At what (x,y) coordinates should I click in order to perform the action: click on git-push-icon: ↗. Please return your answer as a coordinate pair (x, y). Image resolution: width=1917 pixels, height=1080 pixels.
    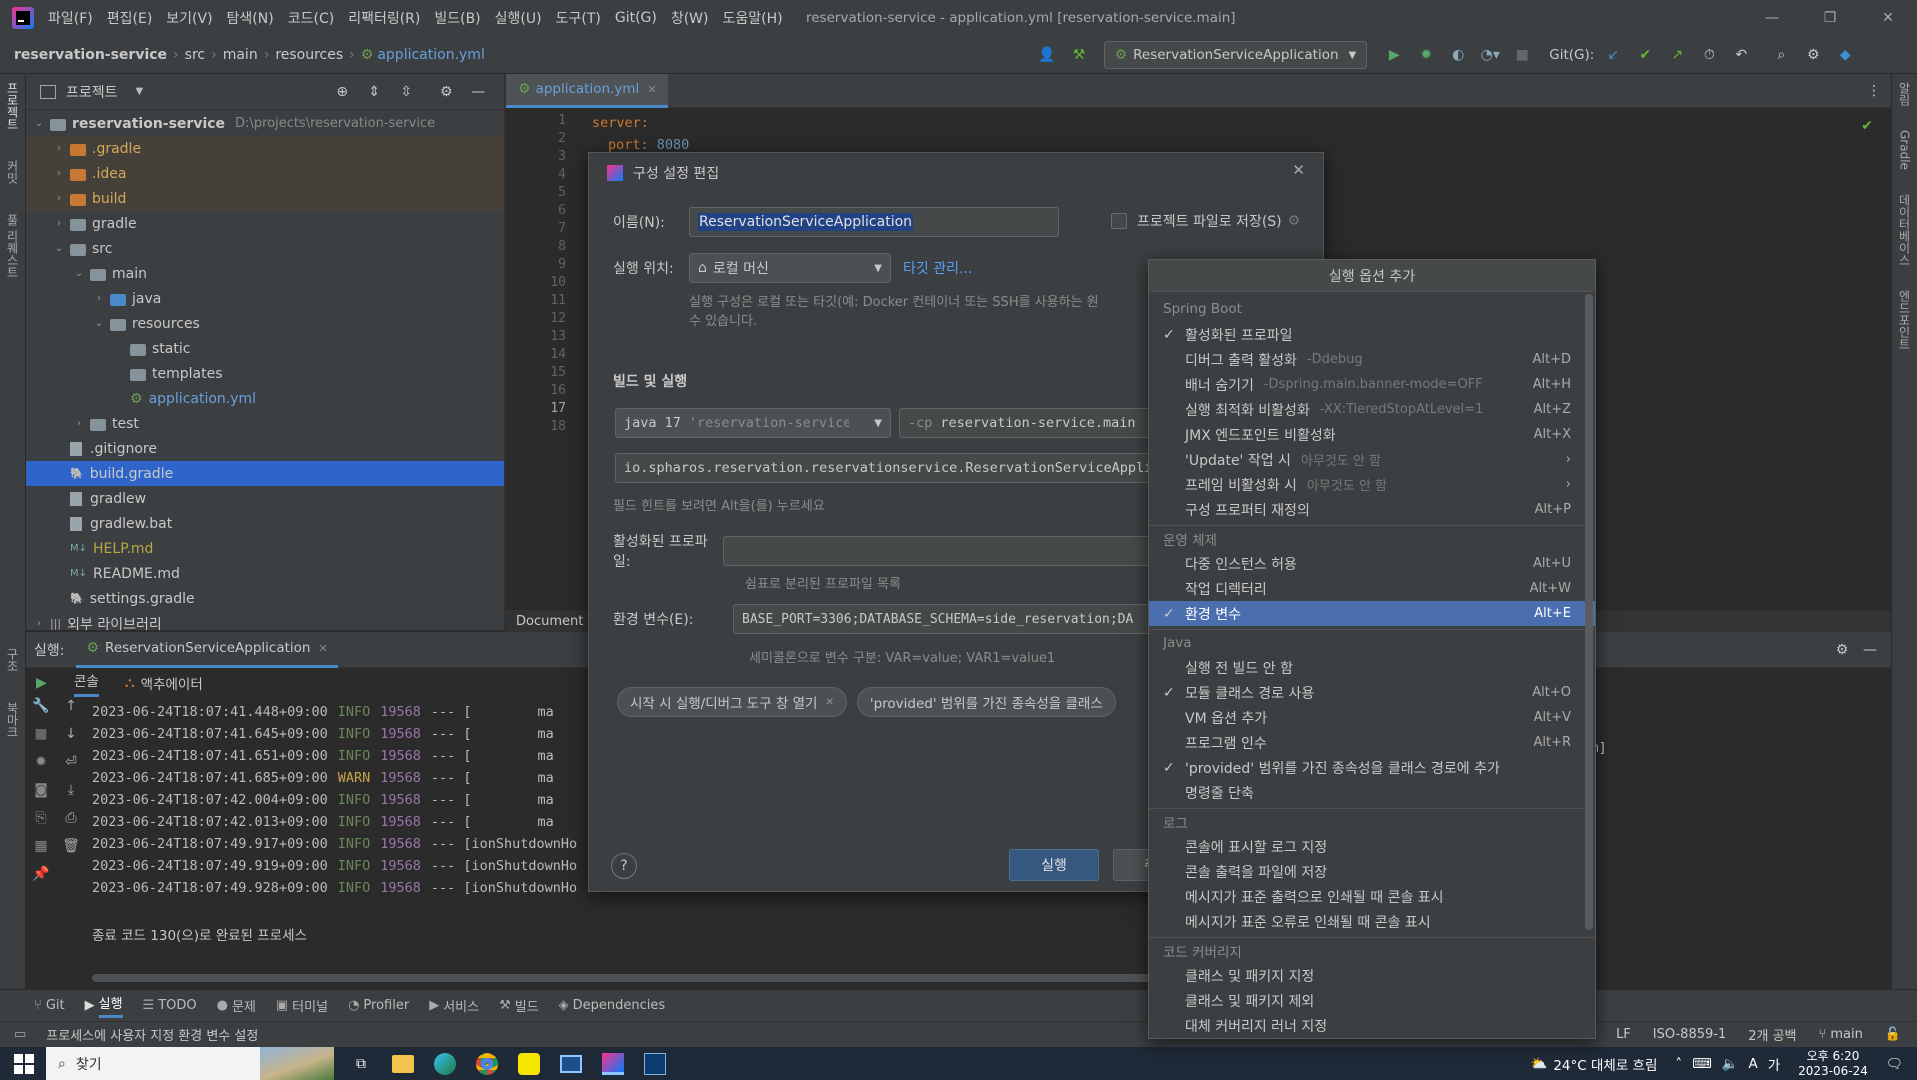
    Looking at the image, I should click on (1677, 55).